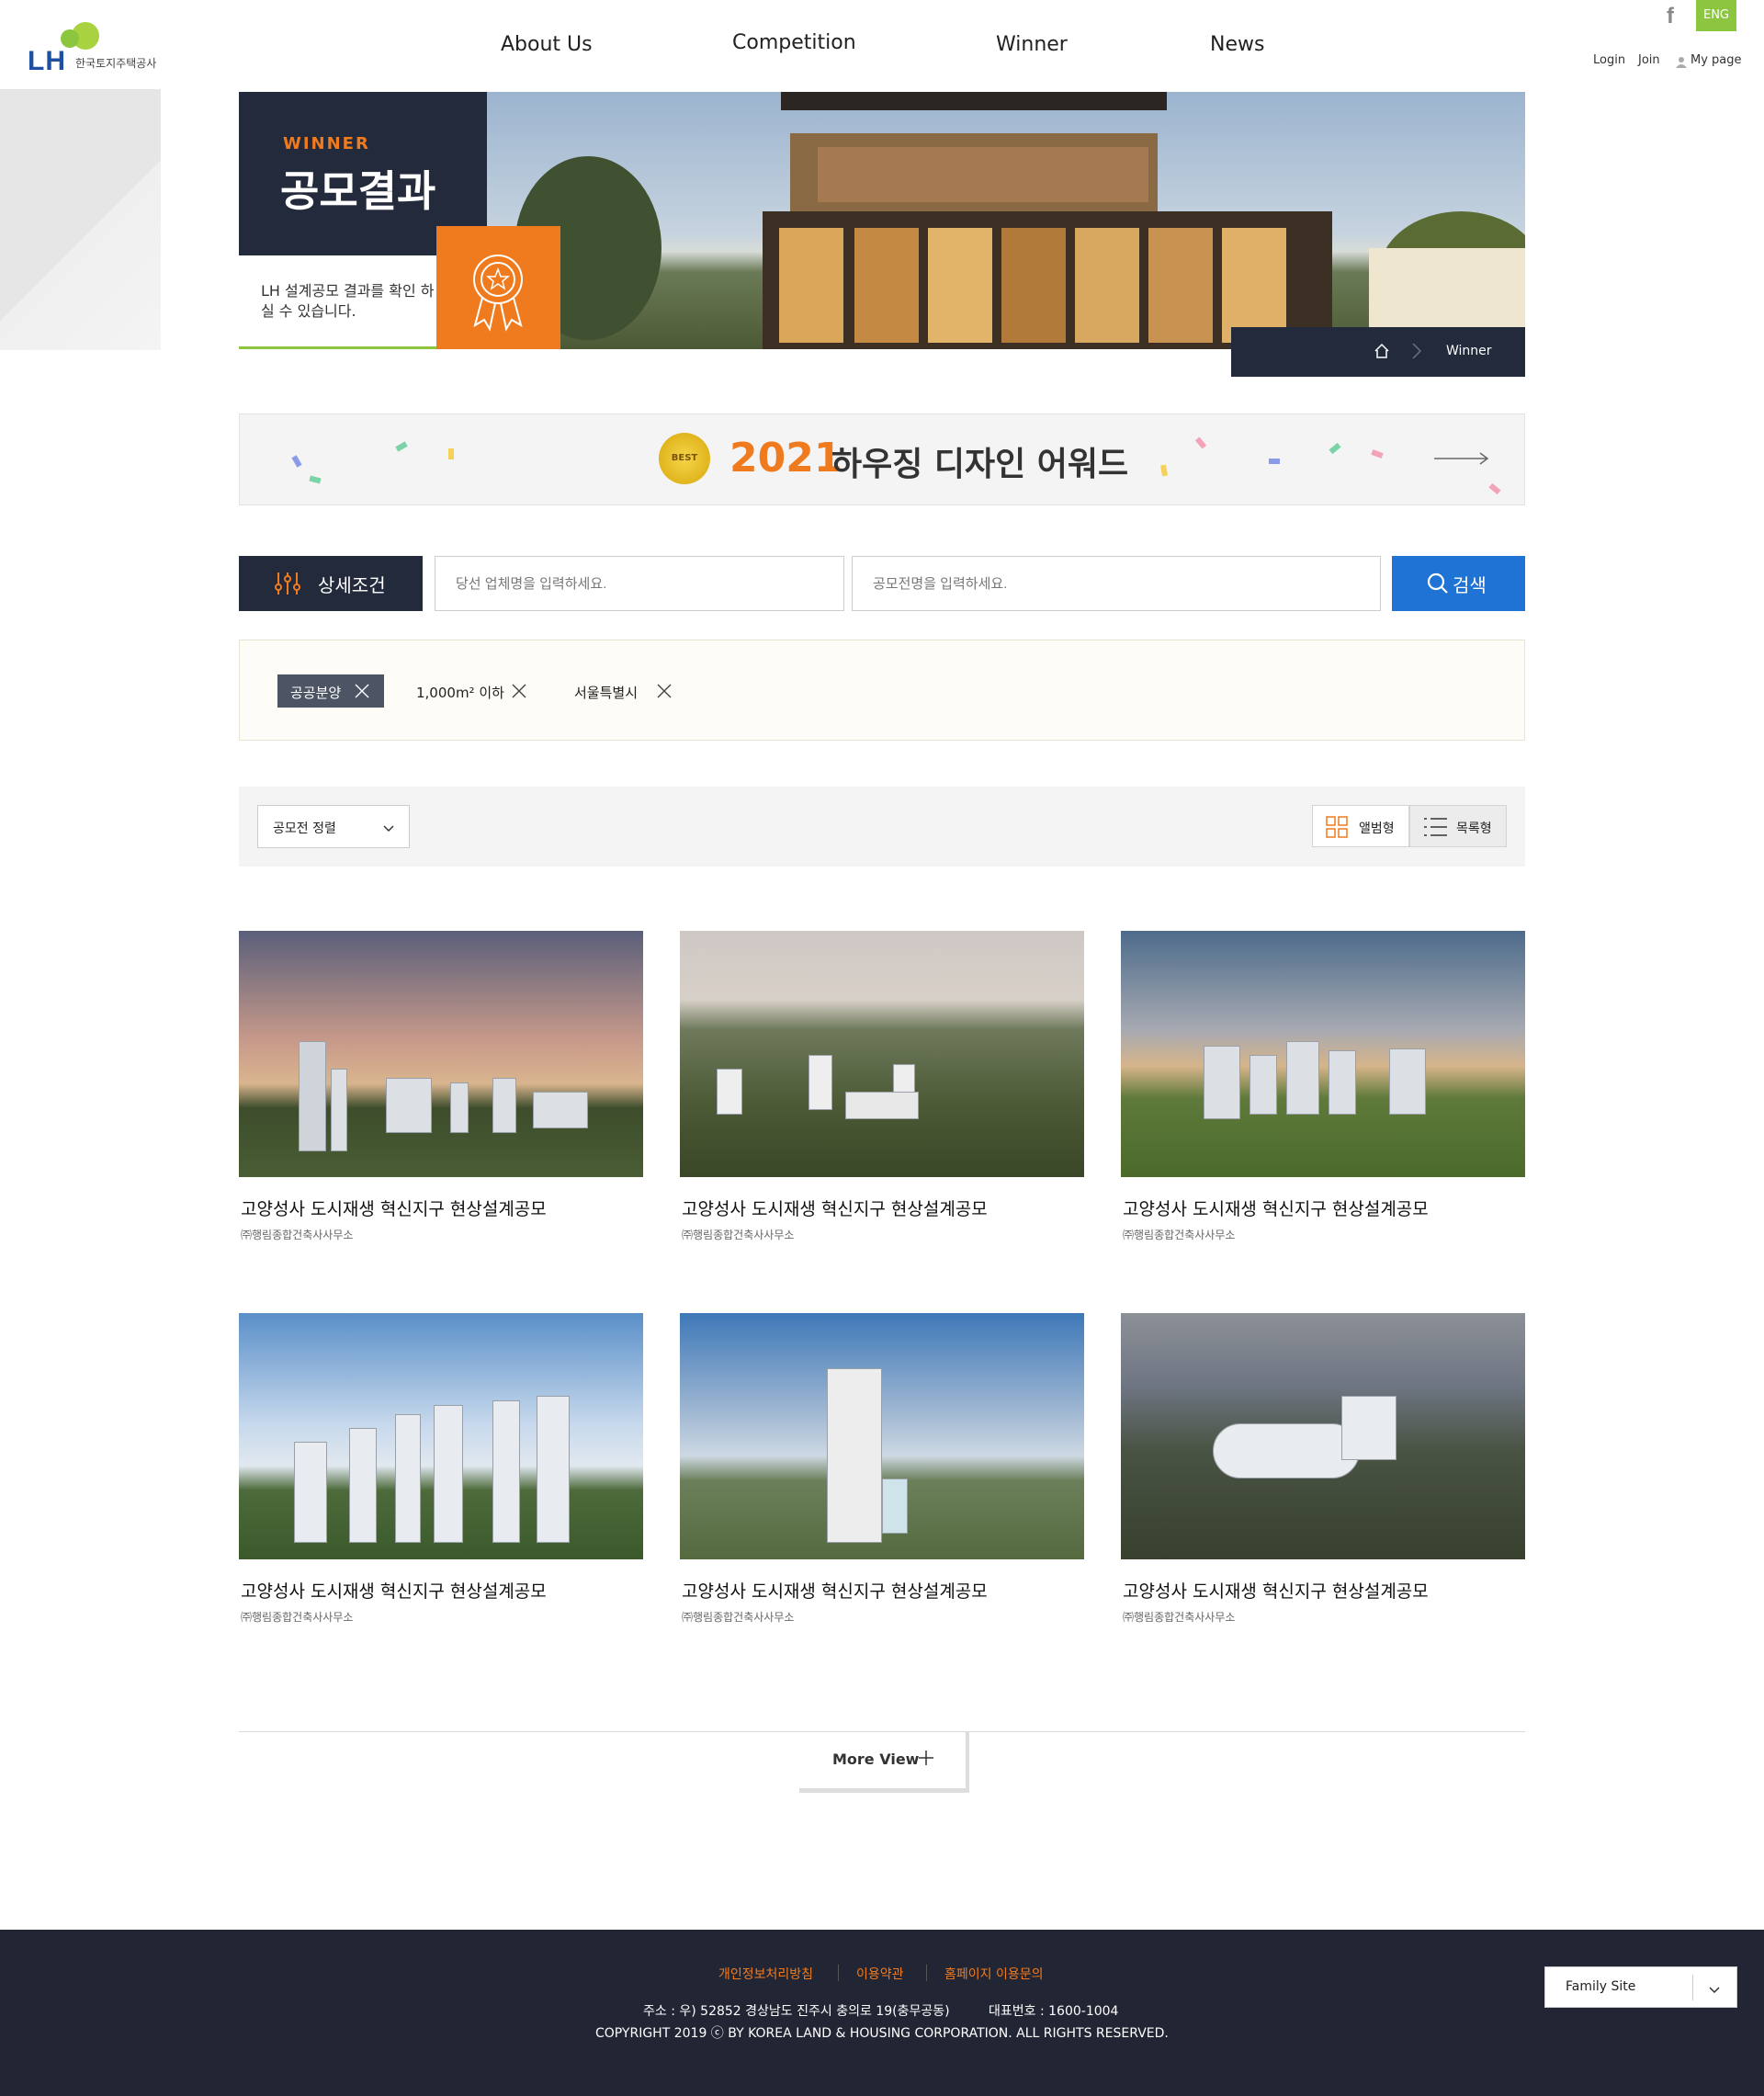 The height and width of the screenshot is (2096, 1764). I want to click on home-icon, so click(1382, 351).